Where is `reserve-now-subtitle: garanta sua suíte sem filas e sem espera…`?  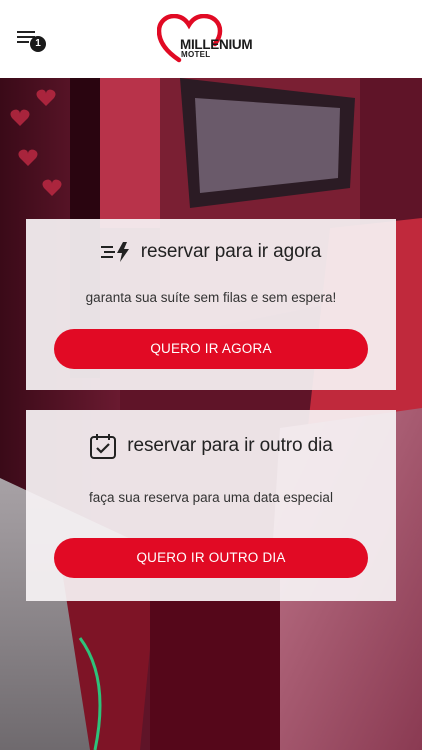 reserve-now-subtitle: garanta sua suíte sem filas e sem espera… is located at coordinates (211, 297).